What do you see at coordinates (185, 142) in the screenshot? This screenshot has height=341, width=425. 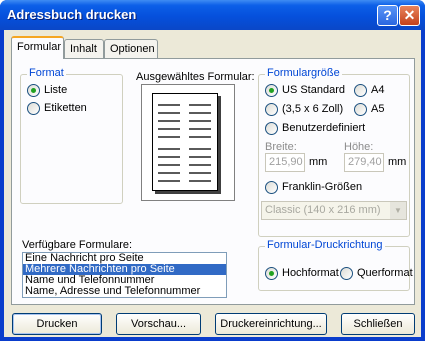 I see `page-preview-icon` at bounding box center [185, 142].